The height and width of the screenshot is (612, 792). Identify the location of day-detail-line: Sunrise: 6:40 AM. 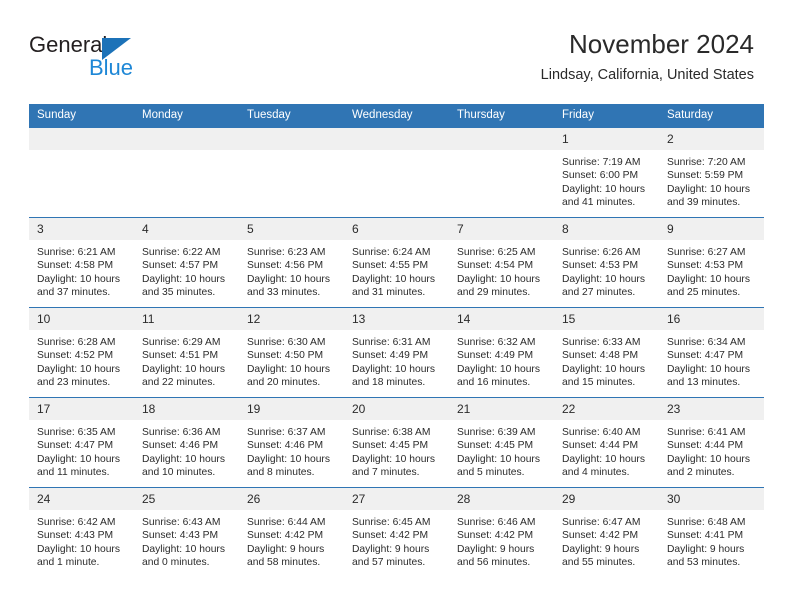
(601, 432).